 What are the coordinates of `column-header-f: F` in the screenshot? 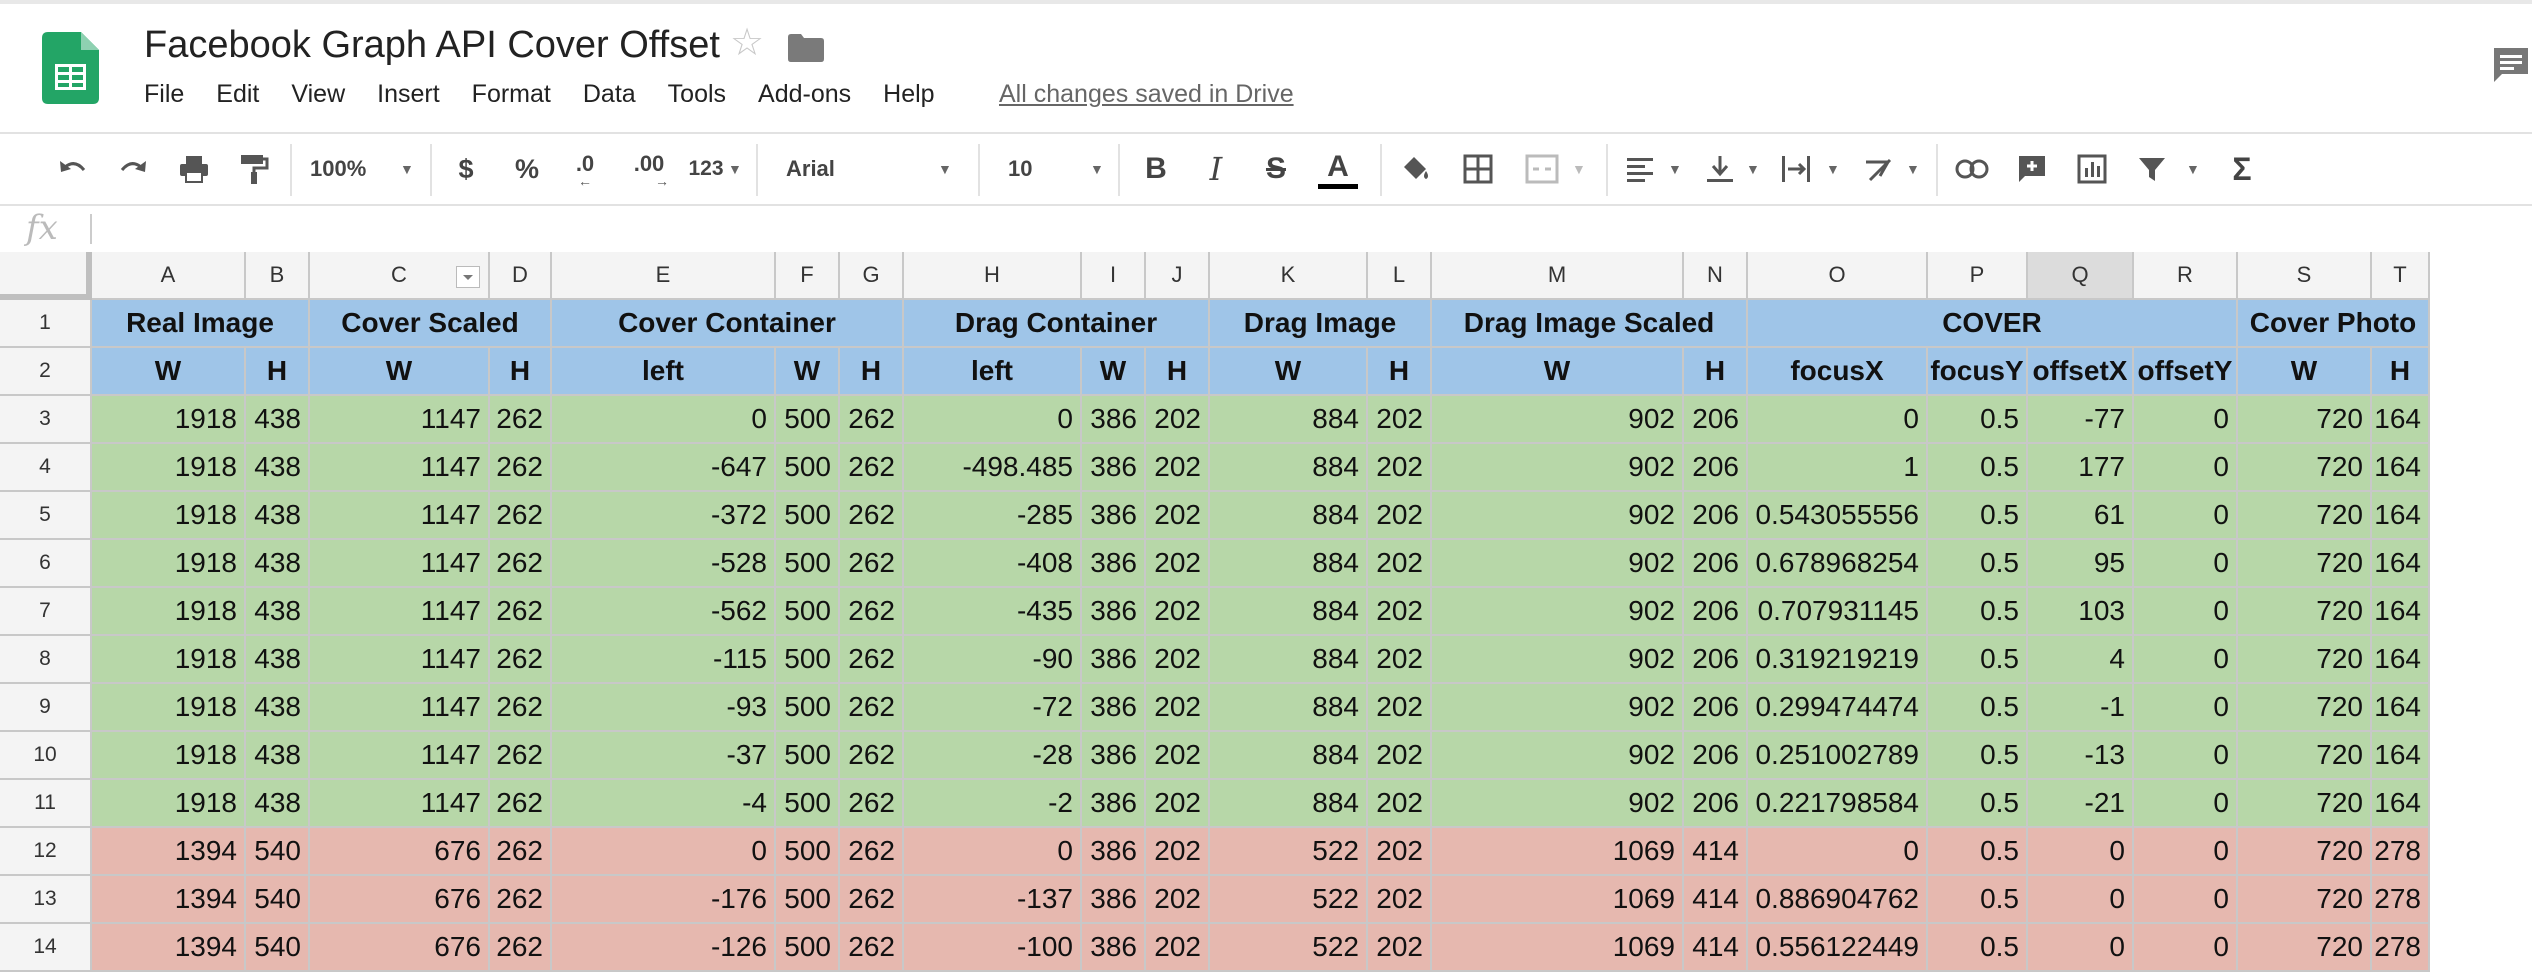 It's located at (808, 276).